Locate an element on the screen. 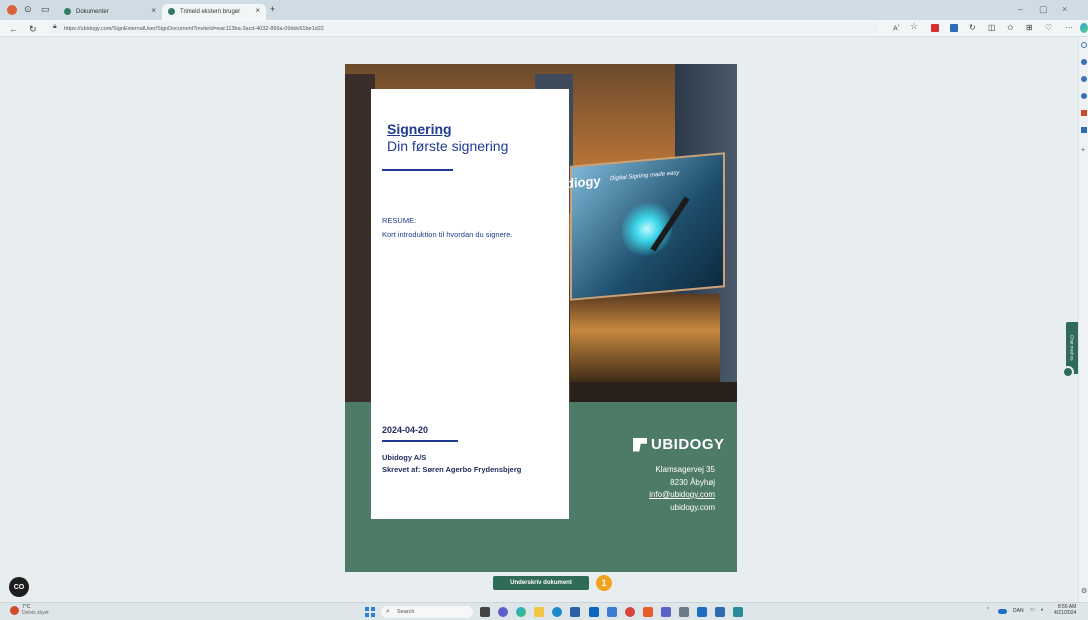  close-window-icon: × is located at coordinates (1064, 9).